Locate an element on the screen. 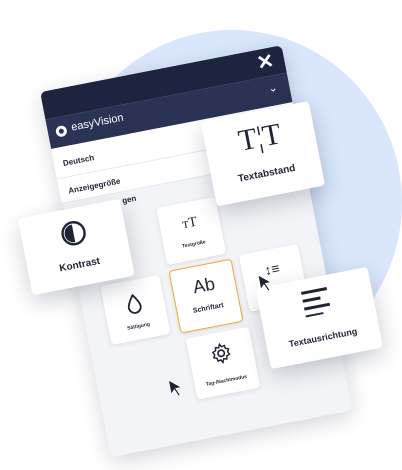  tile-tagnacht: Tag-/Nachtmodus is located at coordinates (223, 363).